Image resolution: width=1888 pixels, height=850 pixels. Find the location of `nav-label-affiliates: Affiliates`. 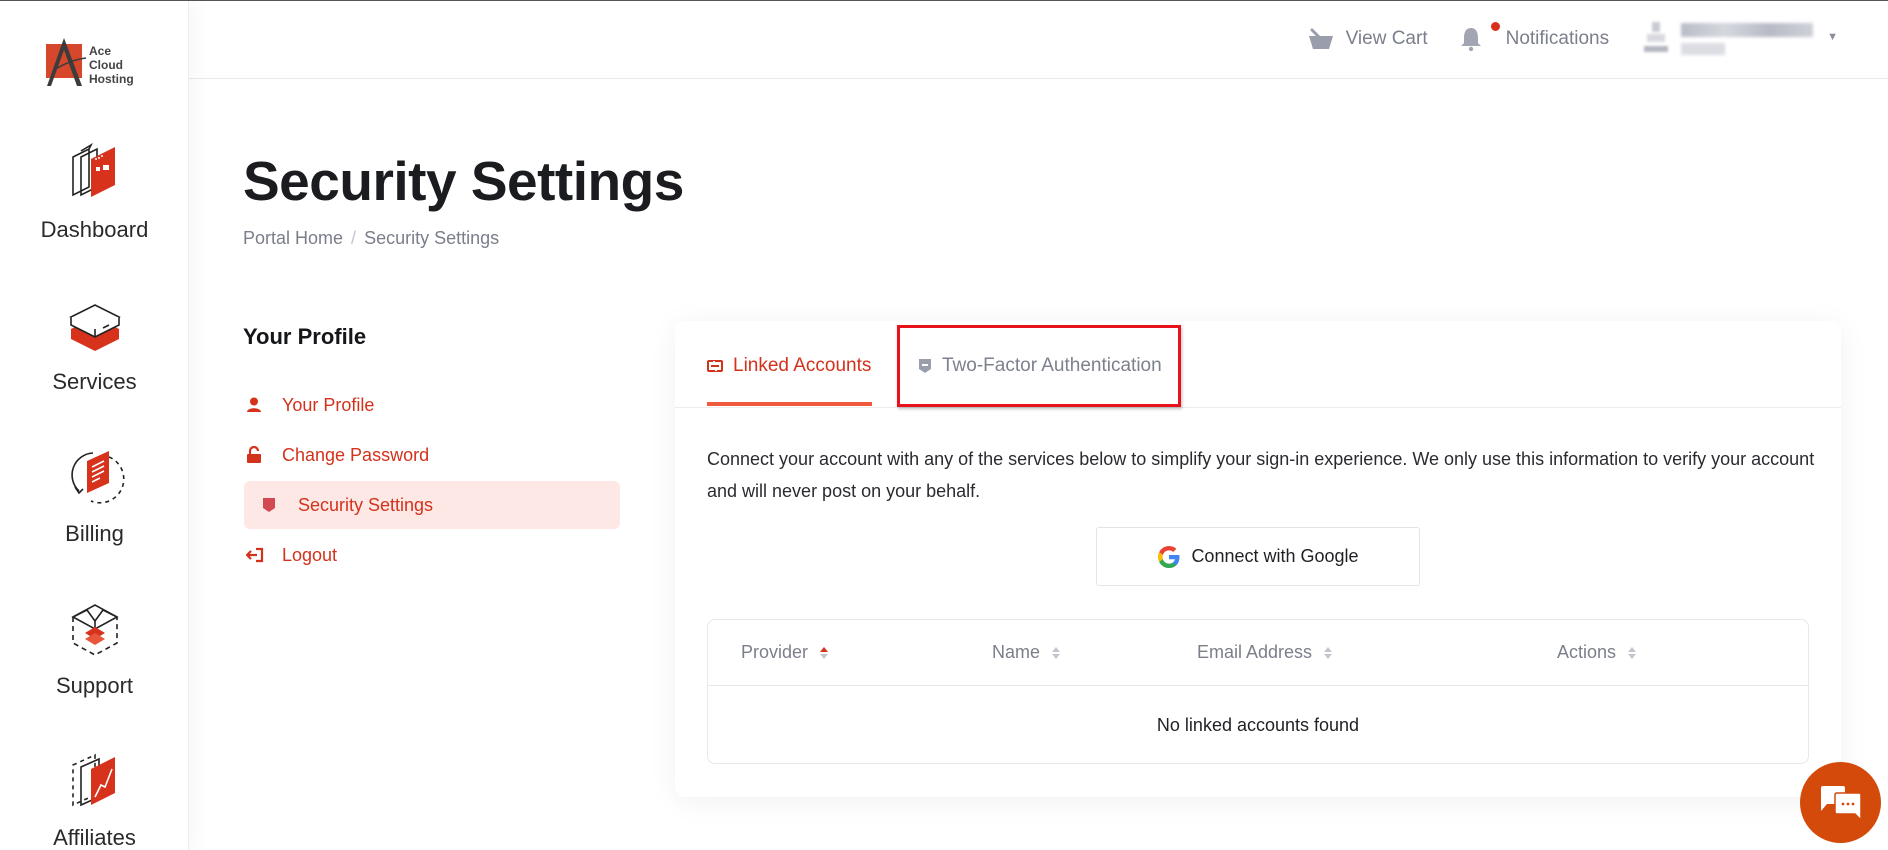

nav-label-affiliates: Affiliates is located at coordinates (94, 837).